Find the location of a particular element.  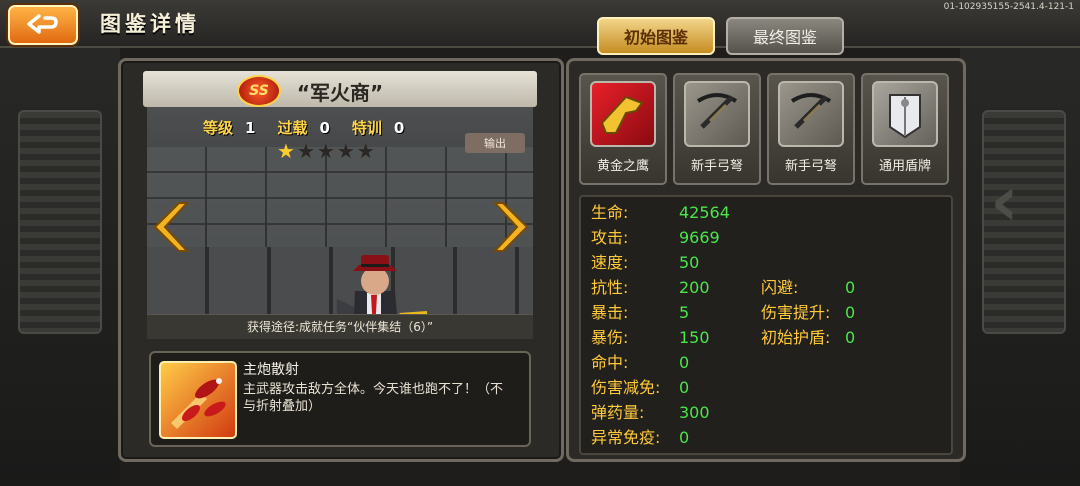

hero-sprite is located at coordinates (381, 286).